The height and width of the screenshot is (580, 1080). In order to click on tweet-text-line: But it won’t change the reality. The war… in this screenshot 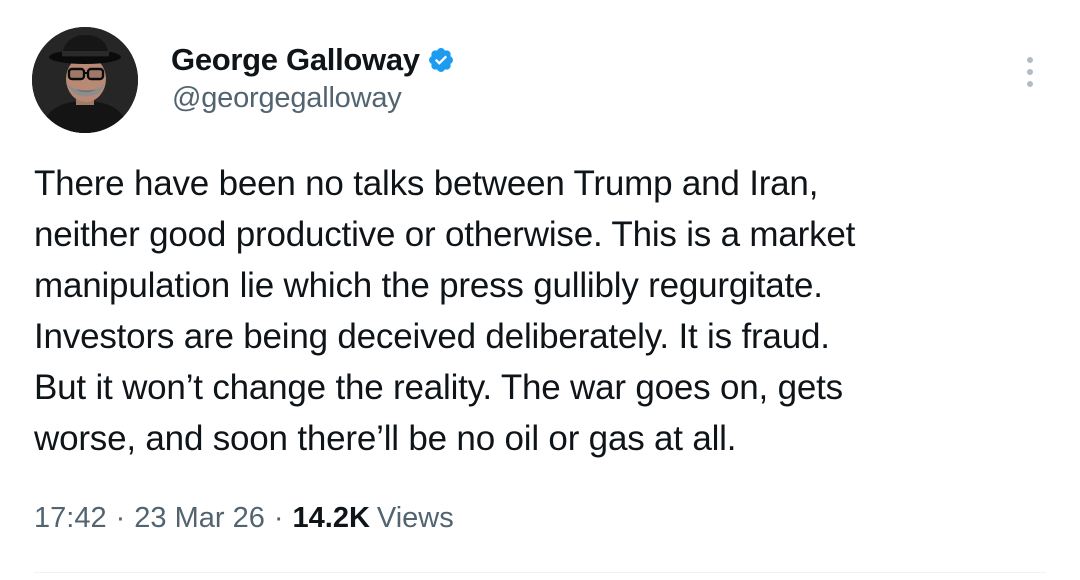, I will do `click(438, 387)`.